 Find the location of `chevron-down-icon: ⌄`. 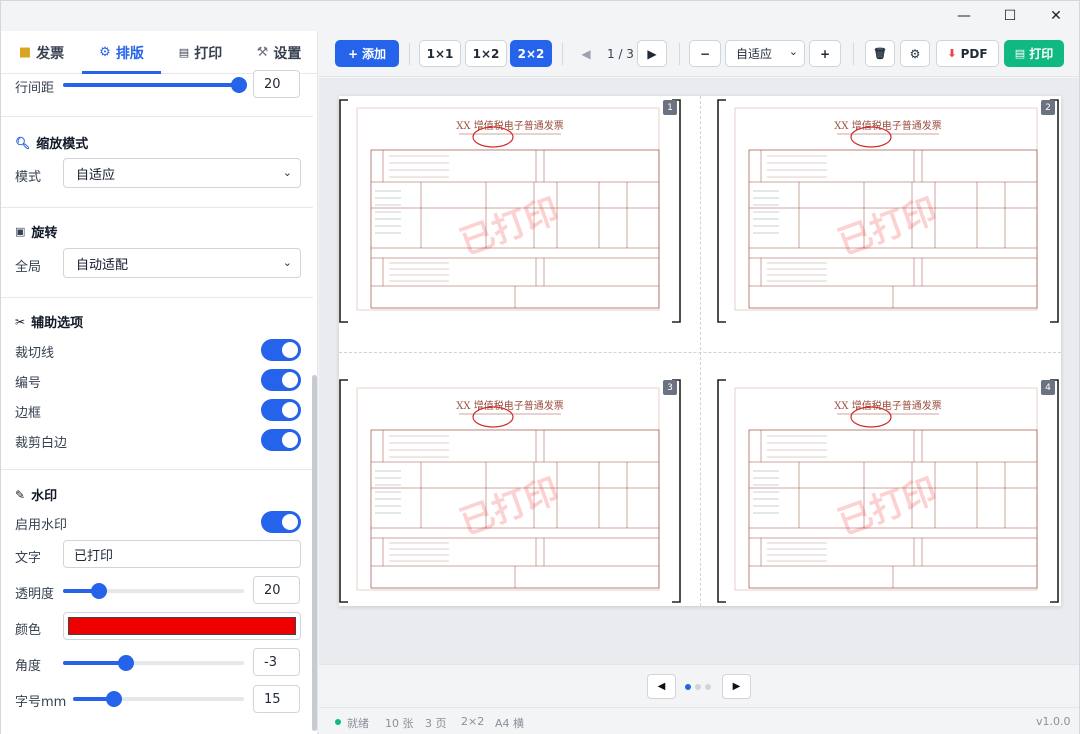

chevron-down-icon: ⌄ is located at coordinates (287, 262).